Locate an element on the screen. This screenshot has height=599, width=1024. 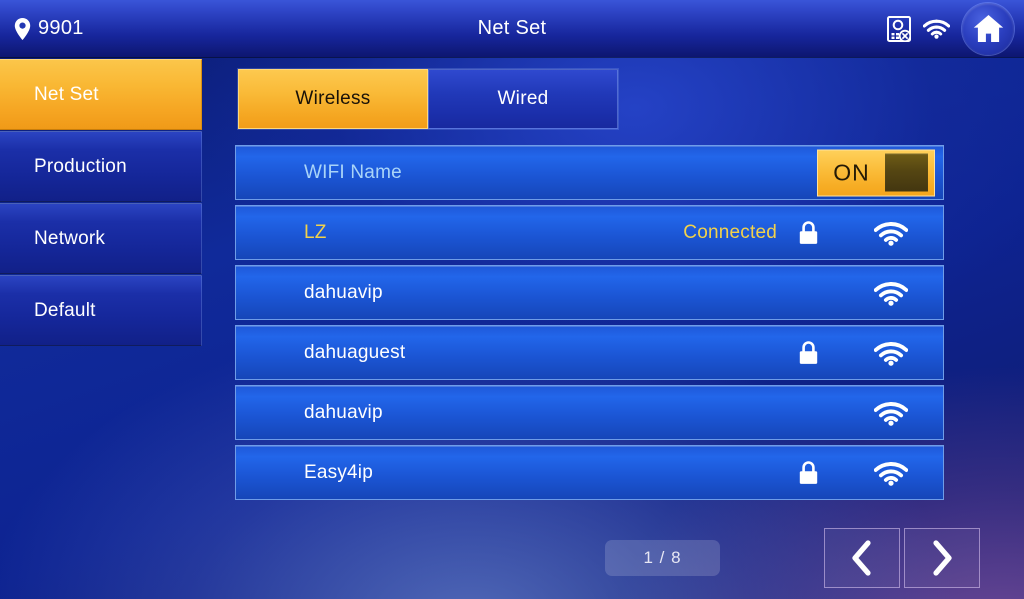
sidebar-item-network: Network is located at coordinates (101, 238).